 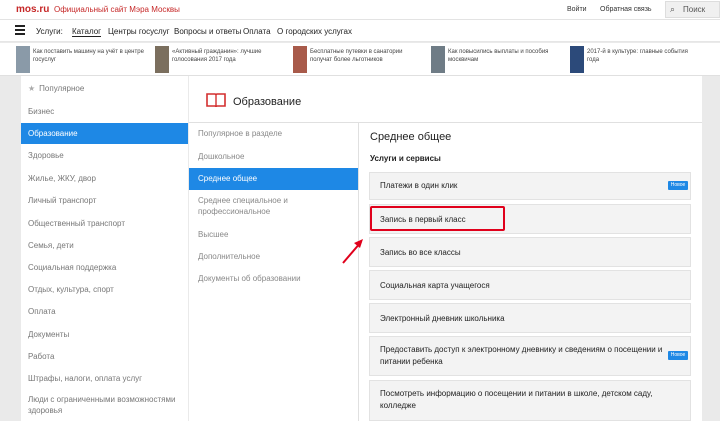 I want to click on content-title: Среднее общее, so click(x=411, y=137).